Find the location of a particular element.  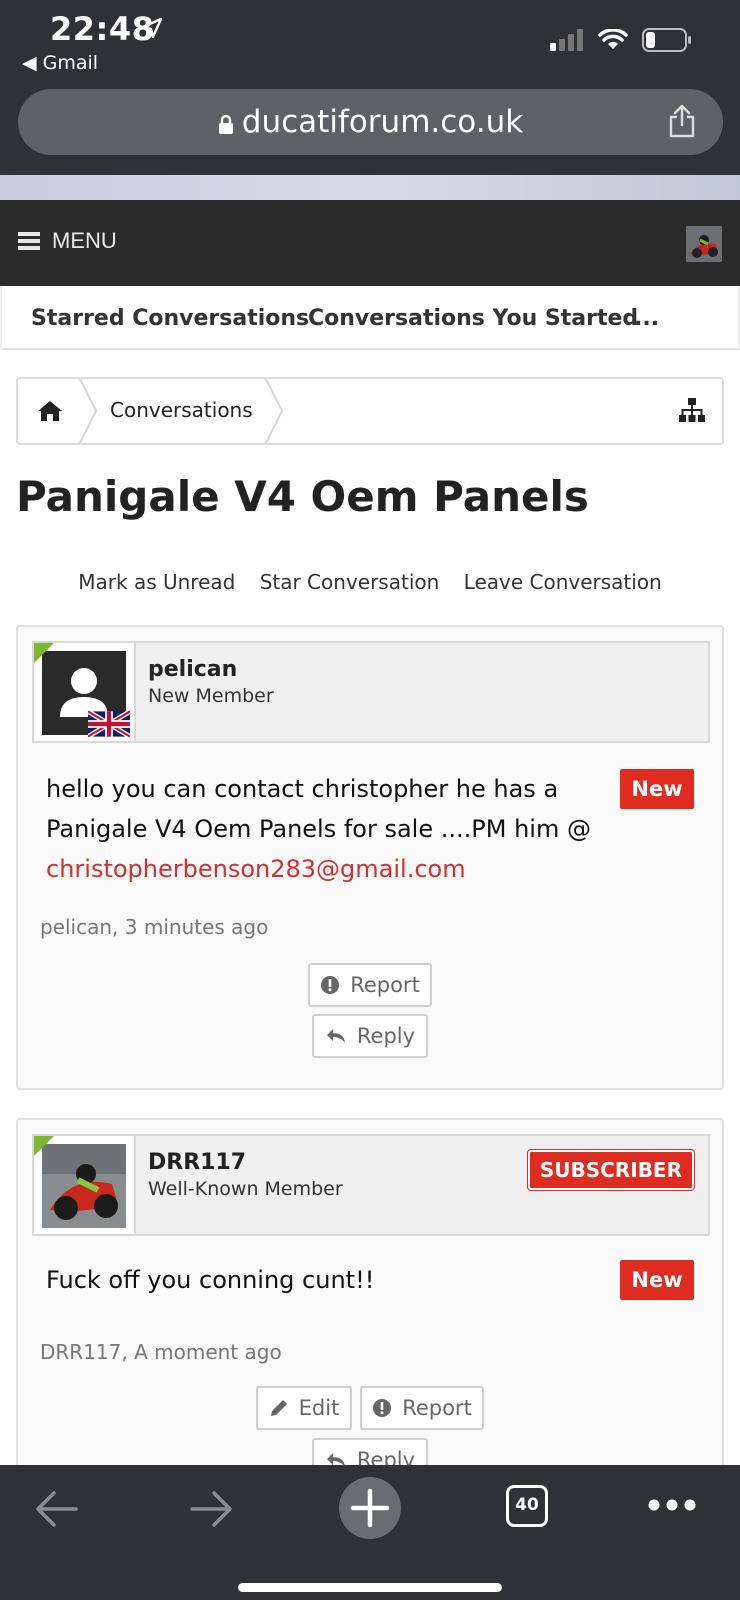

user-title: Well-Known Member is located at coordinates (245, 1189).